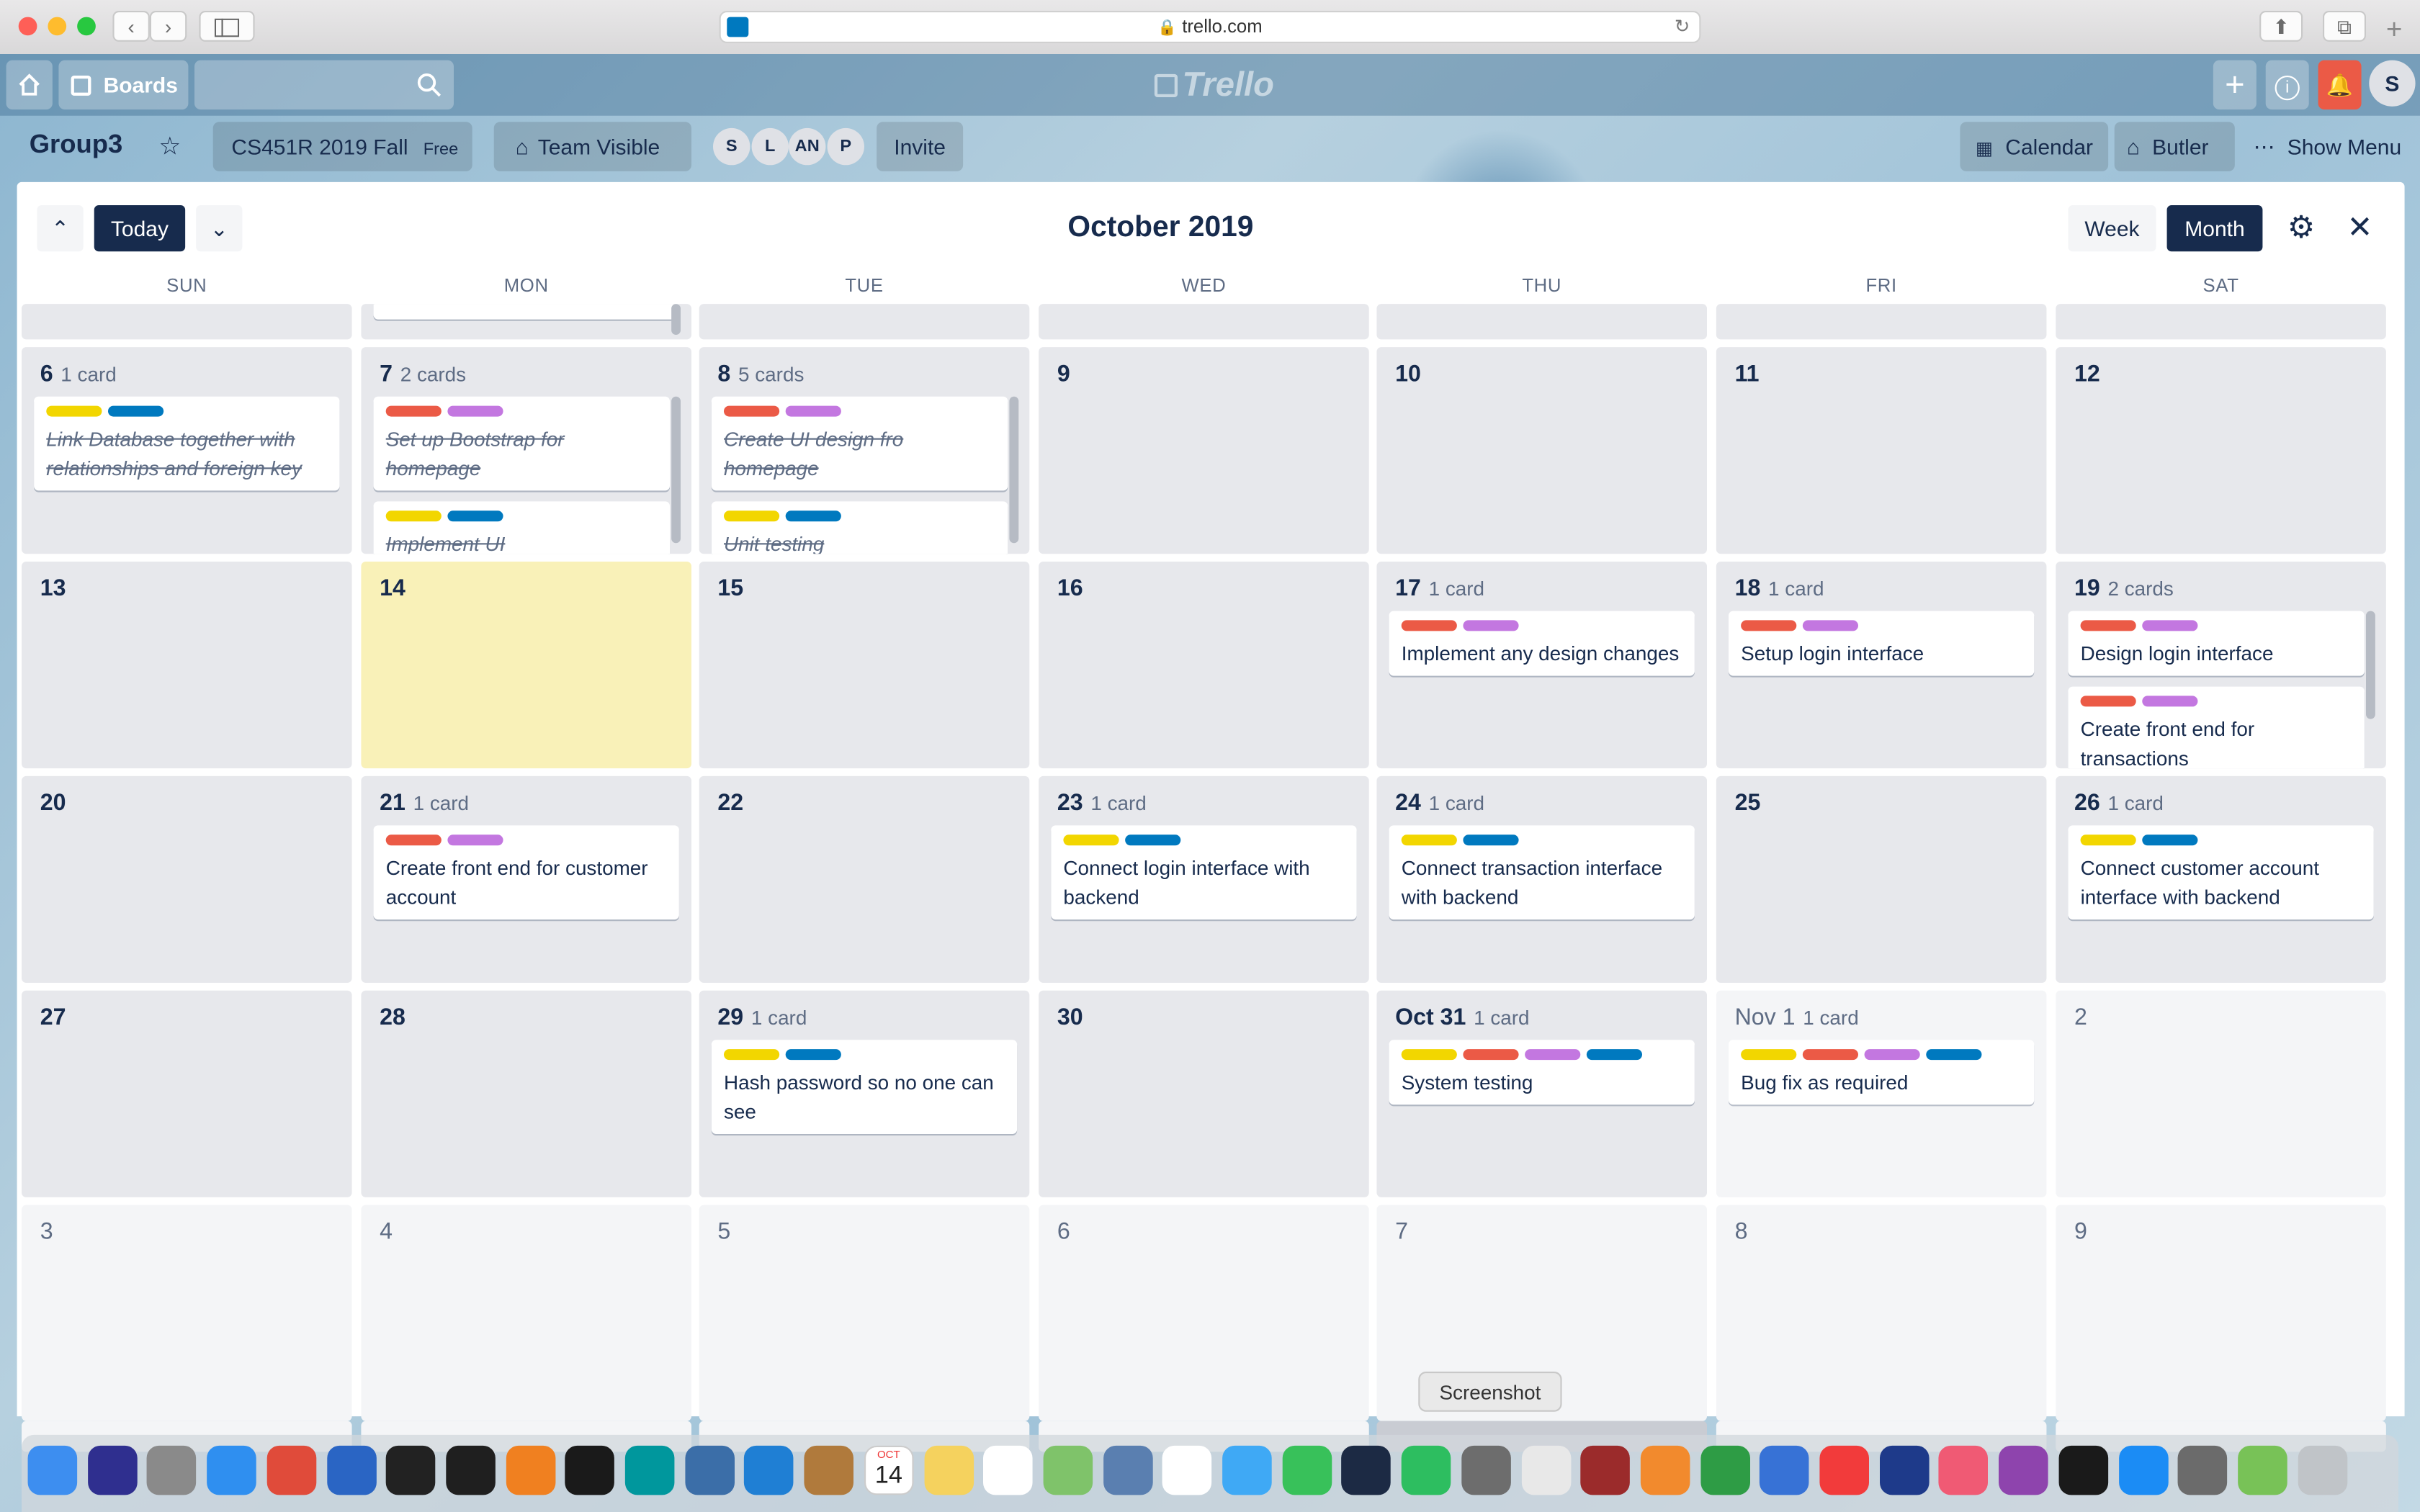 Image resolution: width=2420 pixels, height=1512 pixels. What do you see at coordinates (2214, 228) in the screenshot?
I see `month-view-button: Month` at bounding box center [2214, 228].